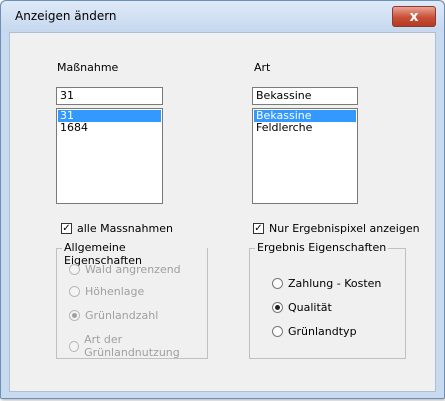 Image resolution: width=445 pixels, height=401 pixels. I want to click on radio-art-der-gruenlandnutzung: Art der Grünlandnutzung, so click(138, 346).